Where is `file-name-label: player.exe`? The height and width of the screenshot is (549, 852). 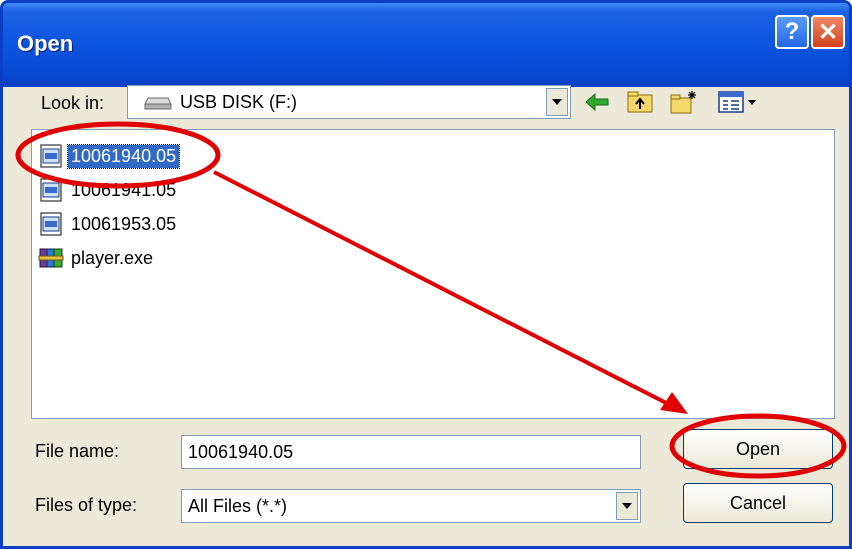
file-name-label: player.exe is located at coordinates (112, 257).